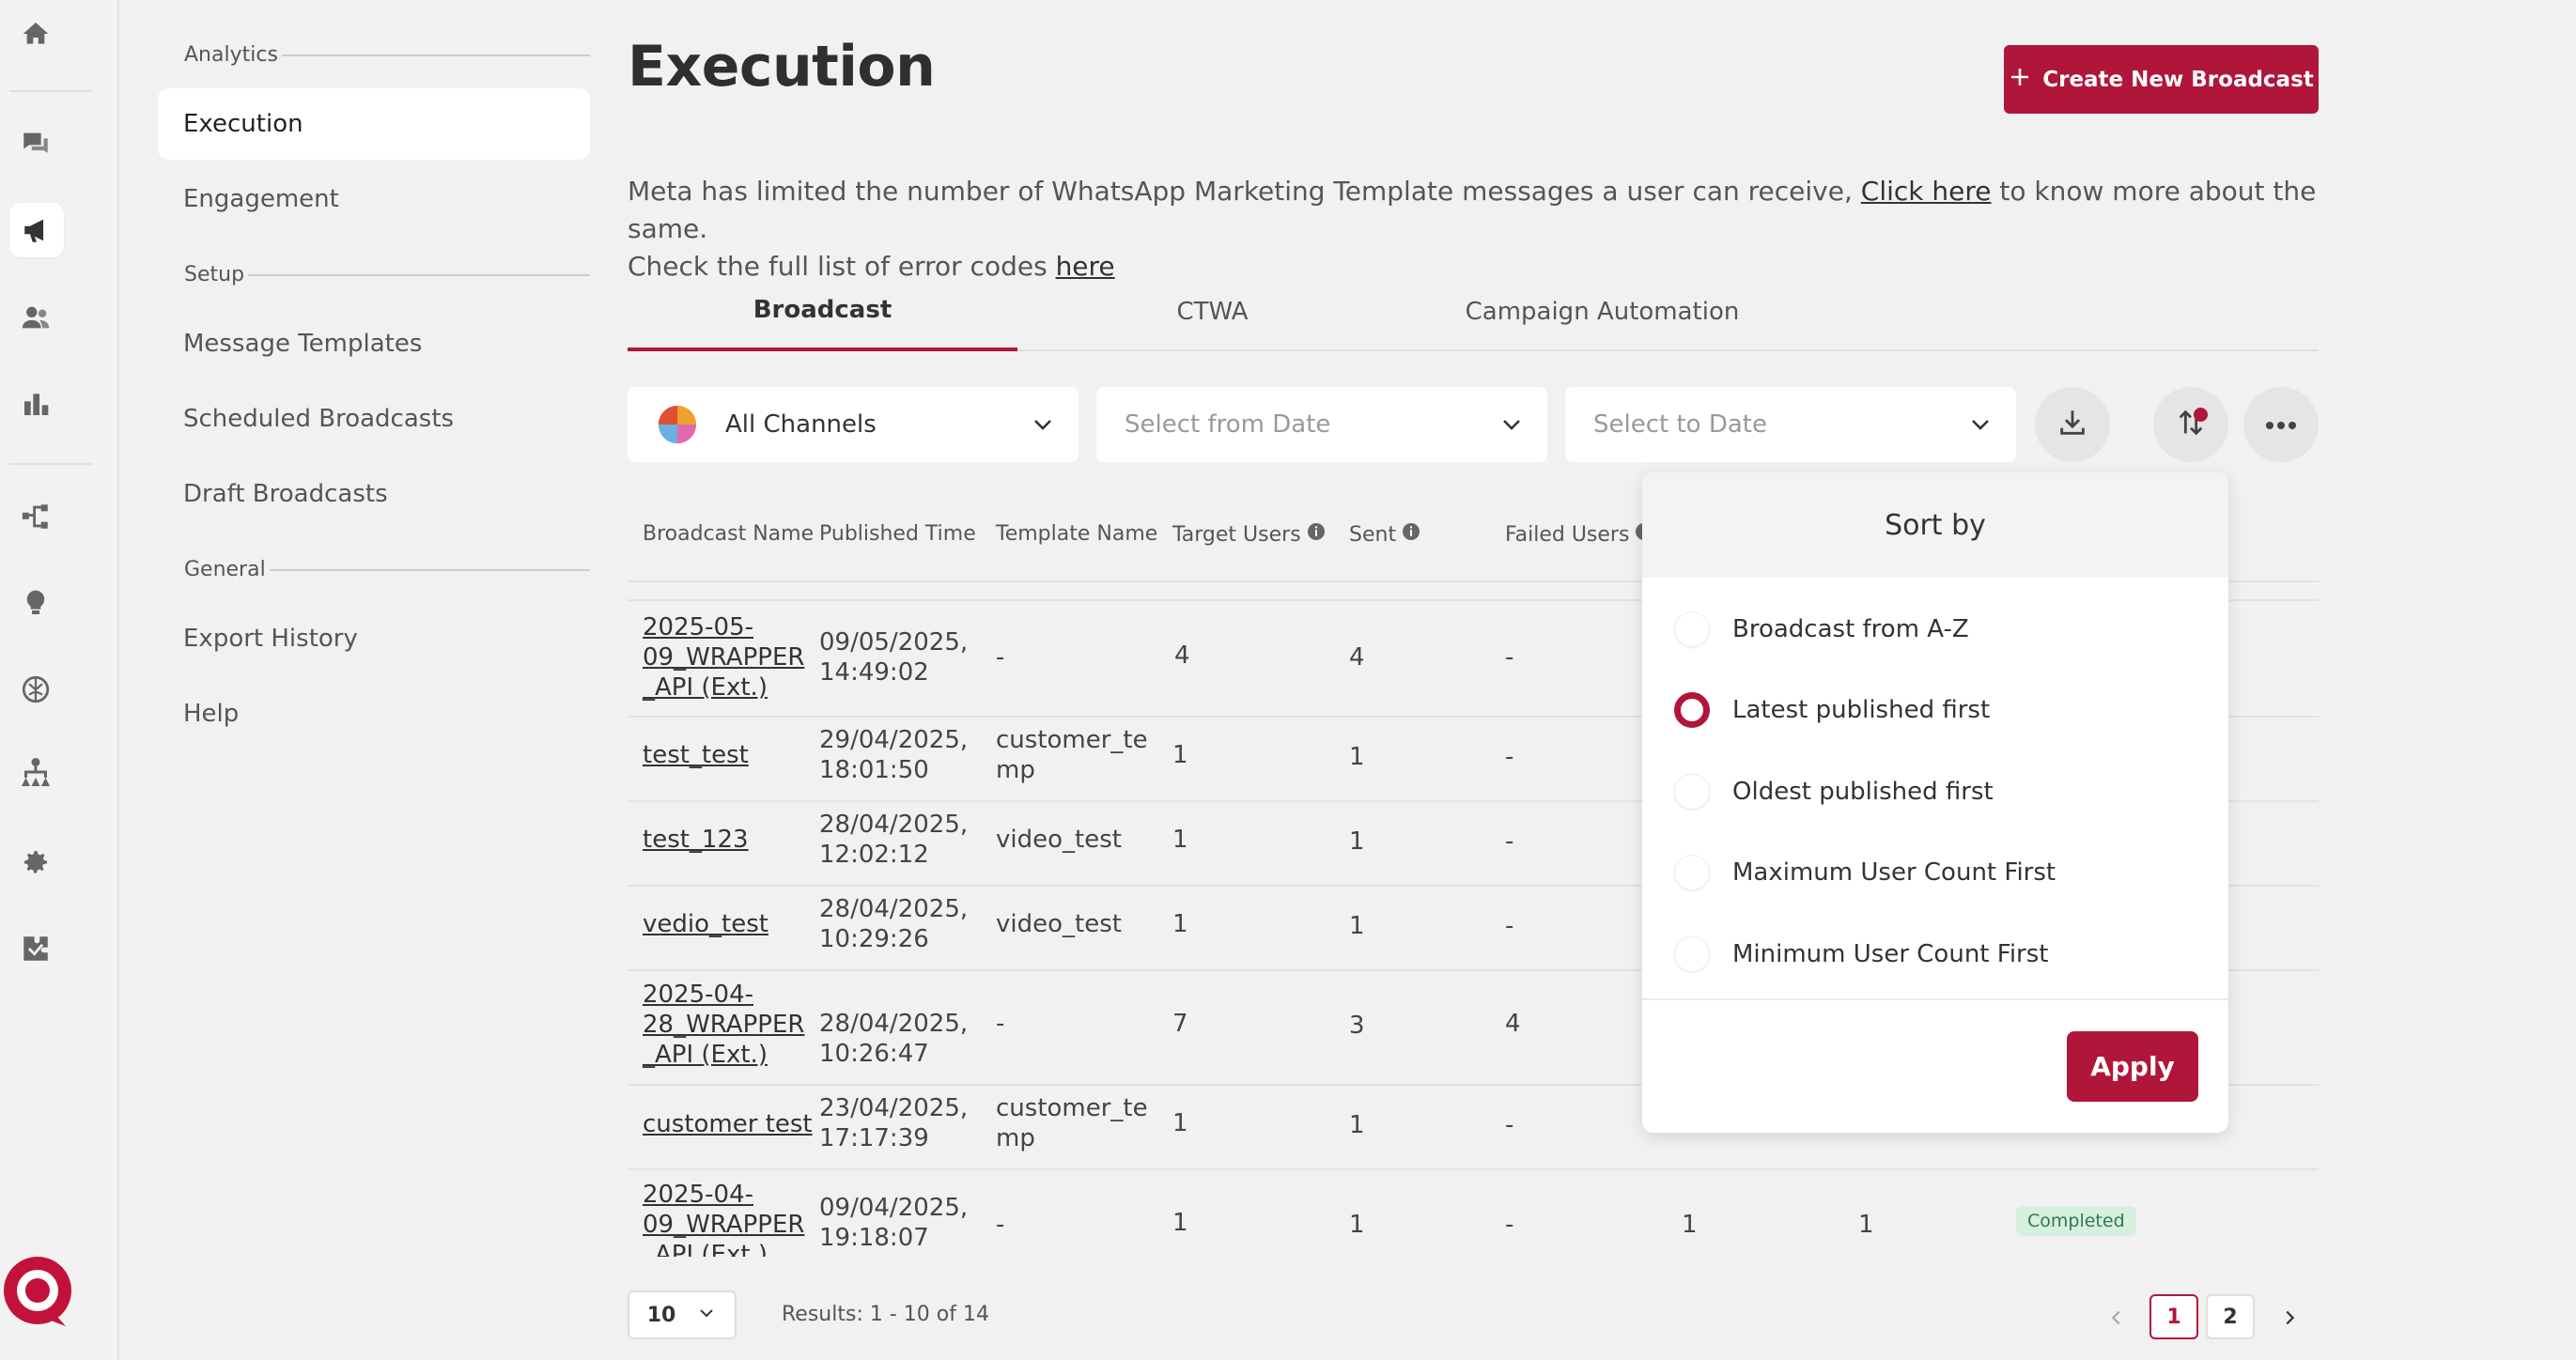 The image size is (2576, 1360). What do you see at coordinates (1384, 535) in the screenshot?
I see `column-header: Sent` at bounding box center [1384, 535].